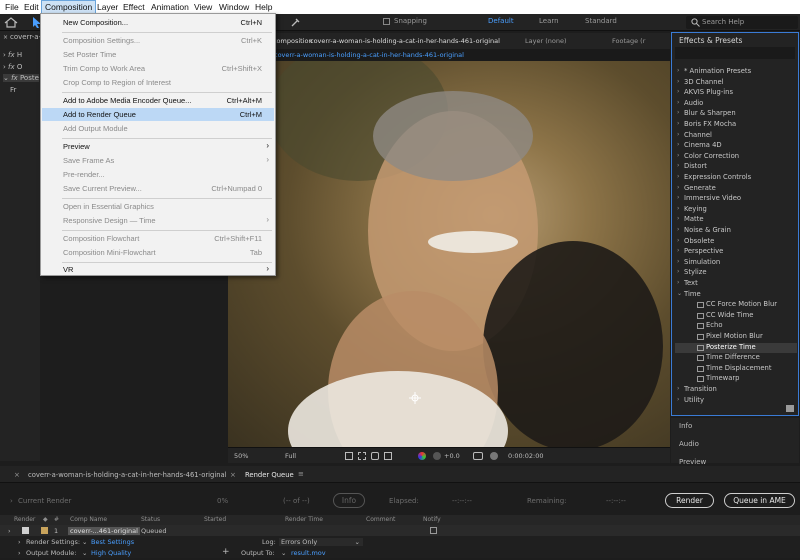 The height and width of the screenshot is (560, 800). Describe the element at coordinates (134, 7) in the screenshot. I see `menu-effect: Effect` at that location.